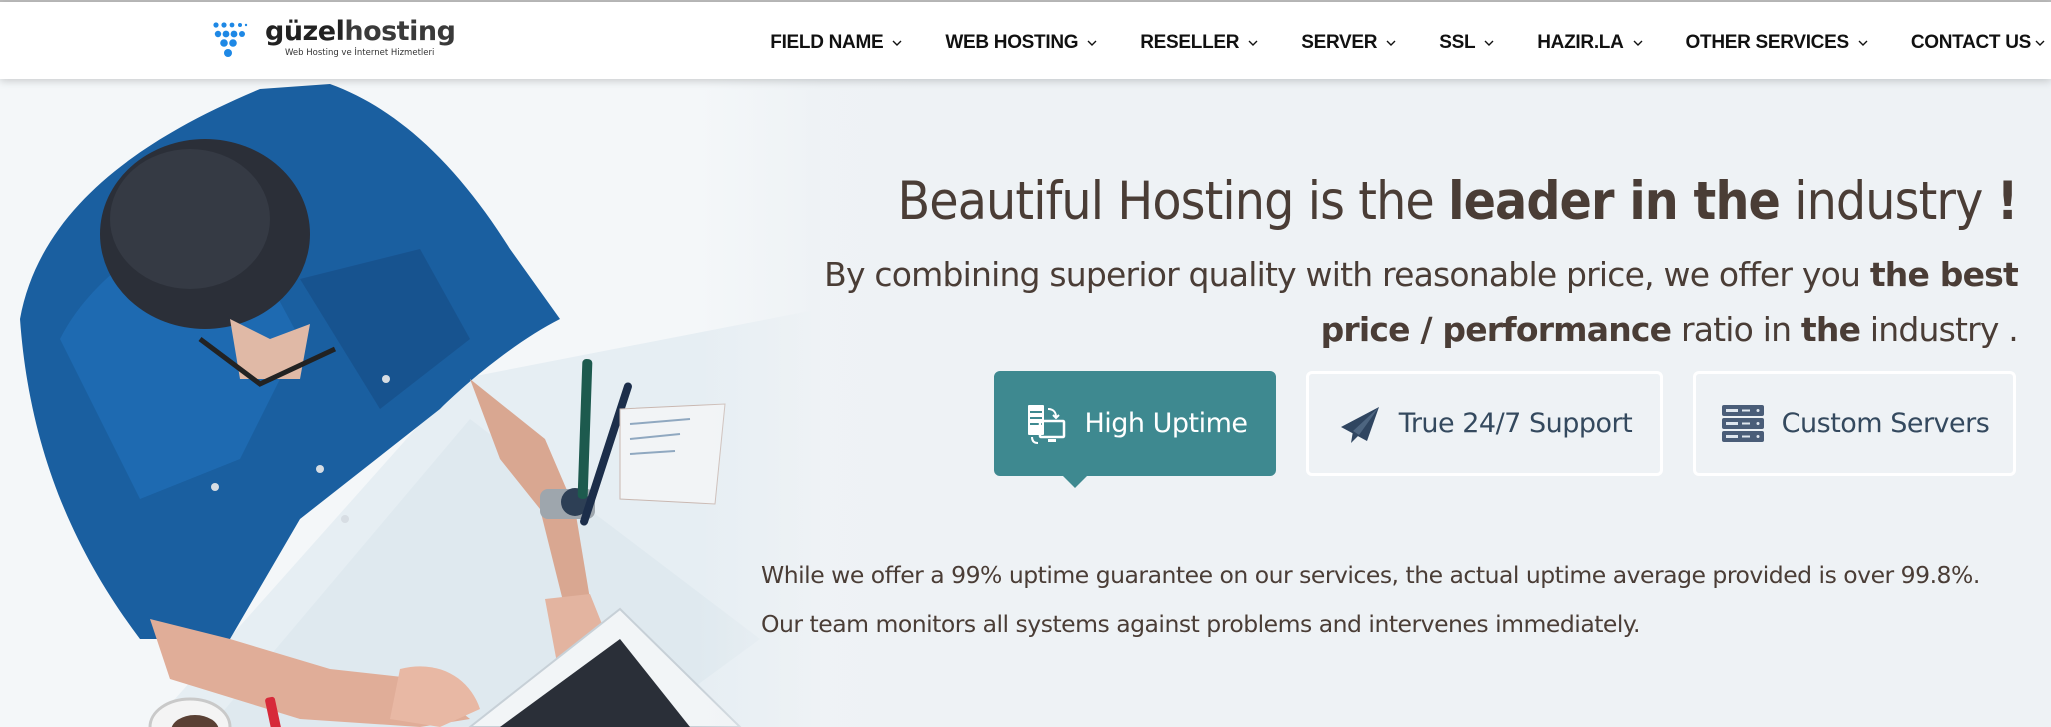  Describe the element at coordinates (360, 53) in the screenshot. I see `logo-tagline: Web Hosting ve İnternet Hizmetleri` at that location.